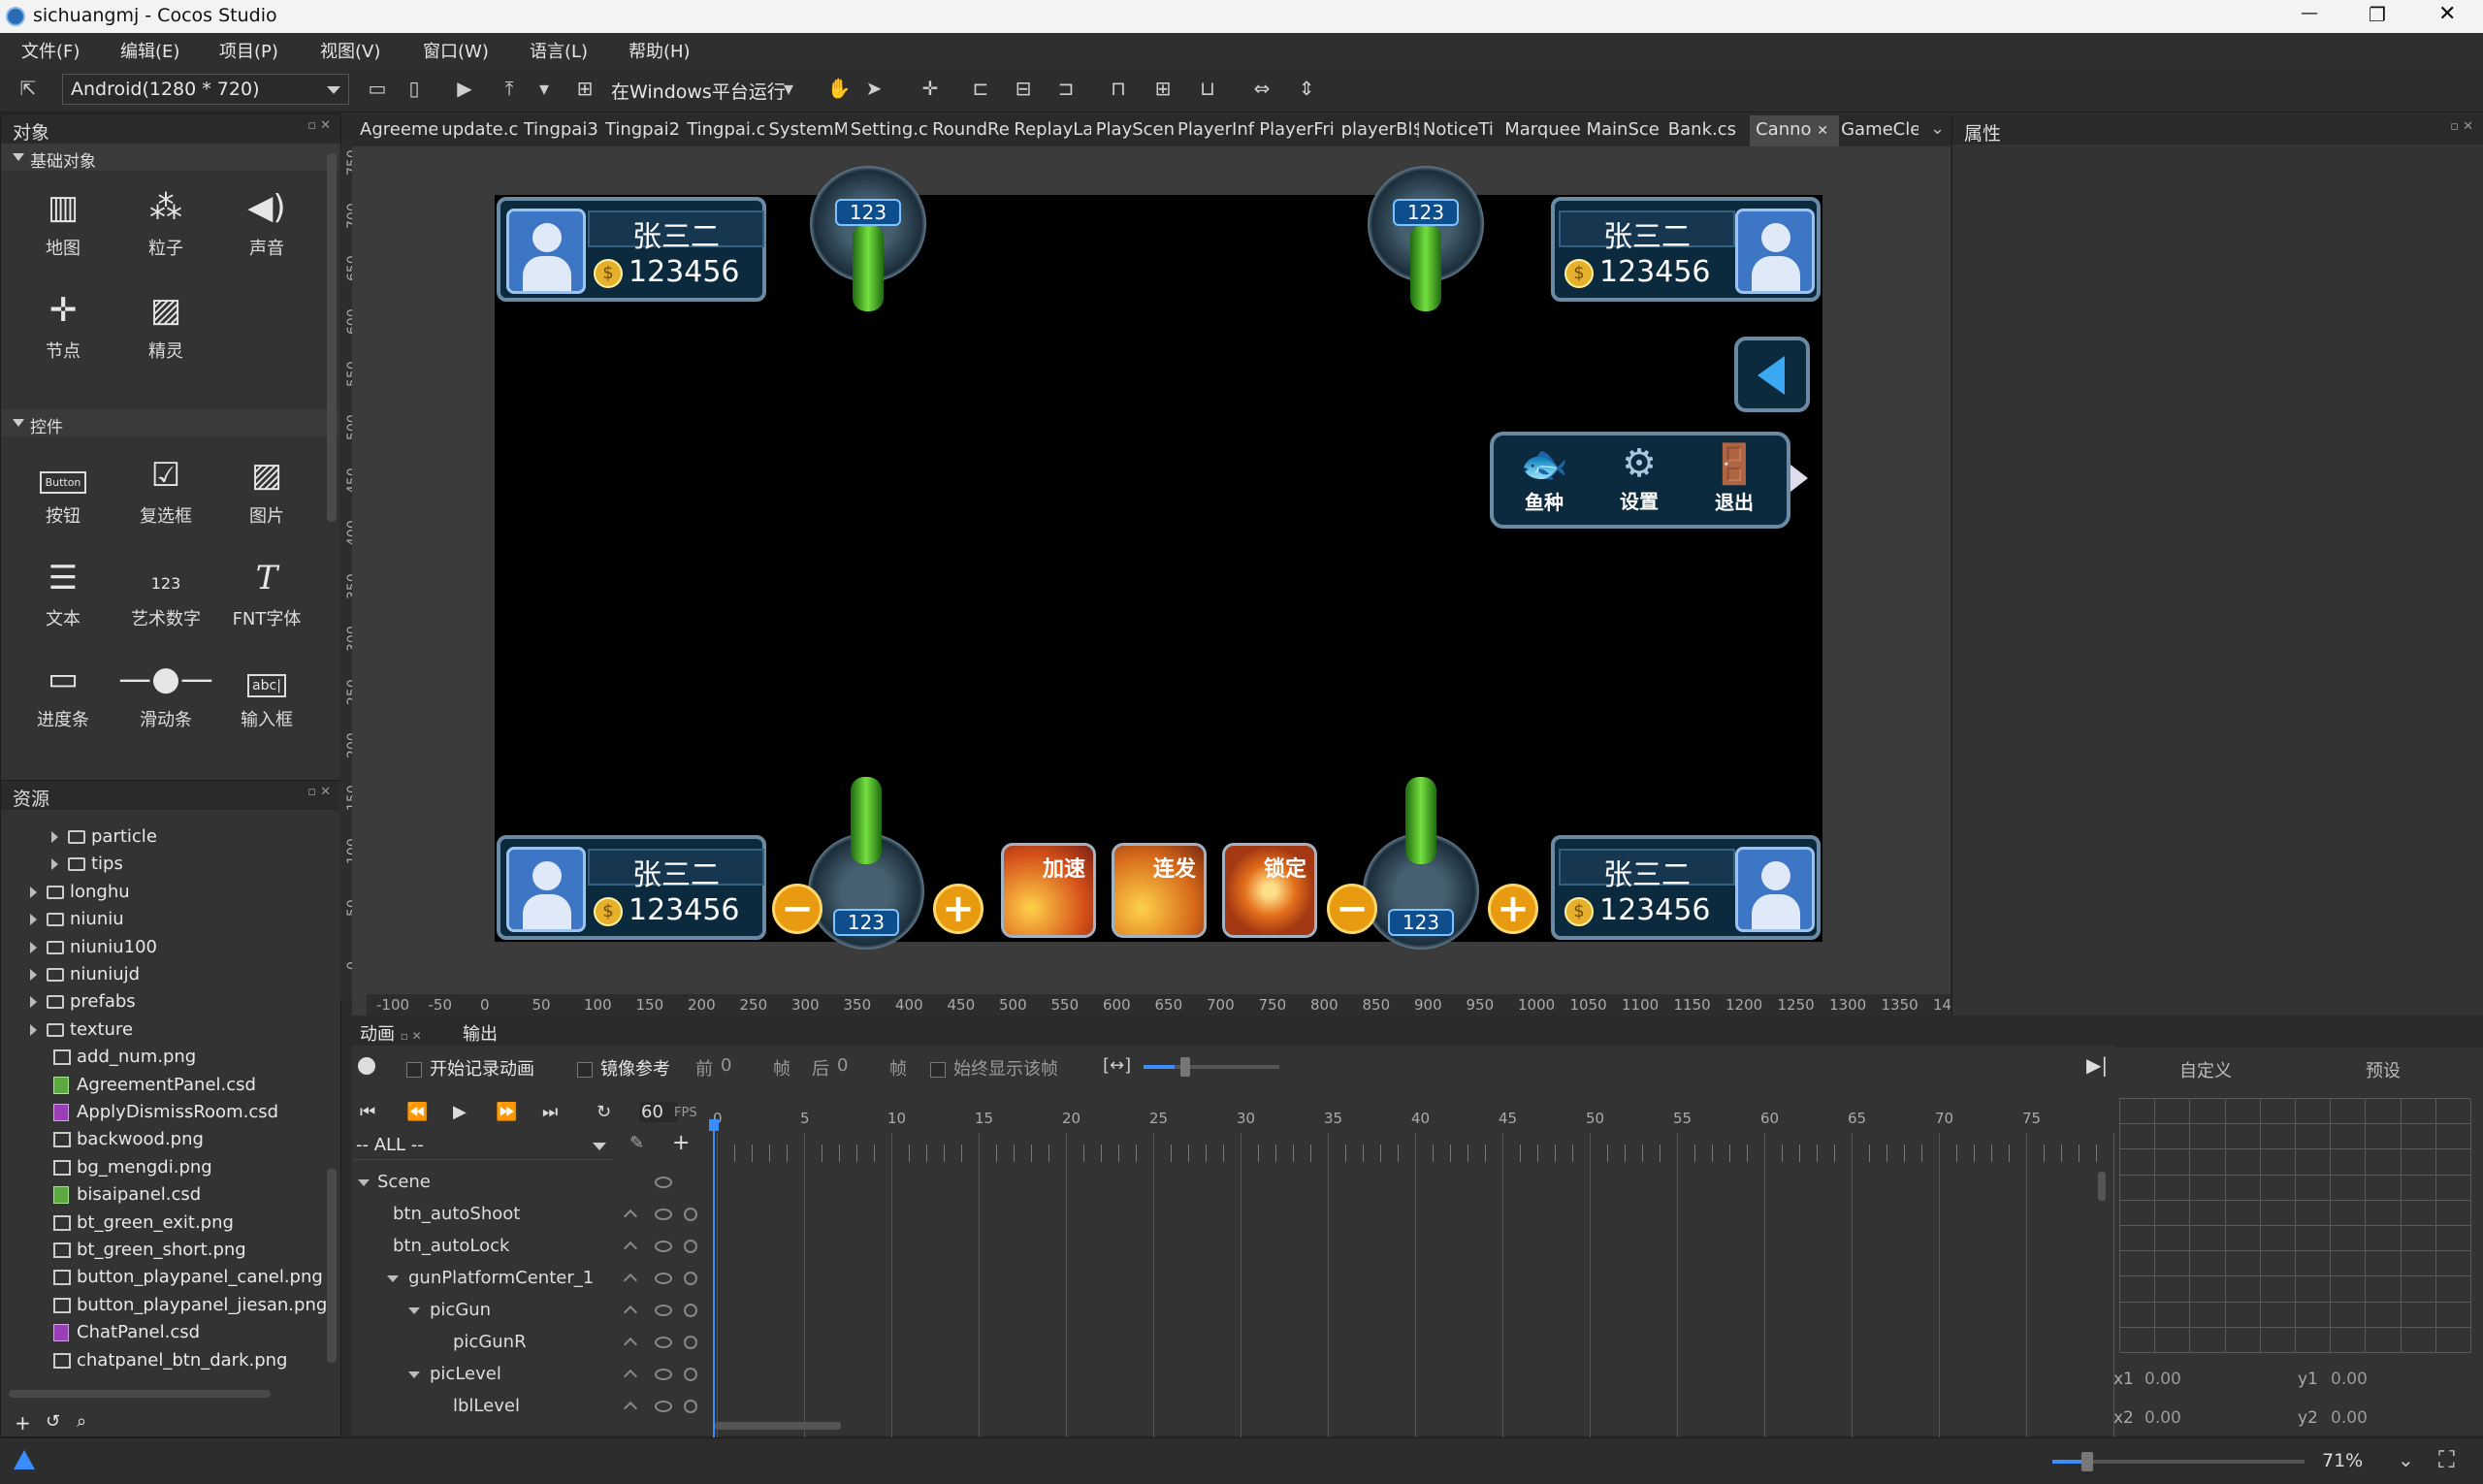  I want to click on object-map: ▥ 地图, so click(64, 220).